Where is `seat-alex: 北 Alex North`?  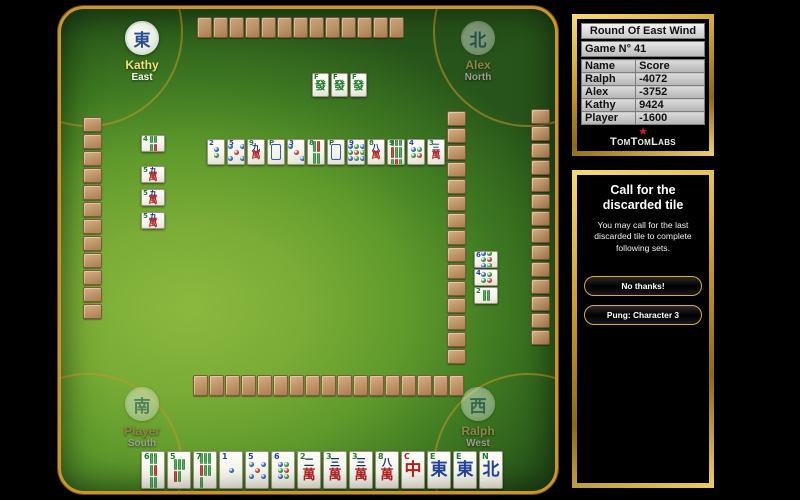 seat-alex: 北 Alex North is located at coordinates (478, 52).